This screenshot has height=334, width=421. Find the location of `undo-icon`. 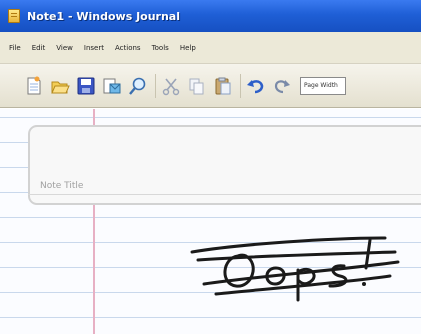

undo-icon is located at coordinates (255, 86).